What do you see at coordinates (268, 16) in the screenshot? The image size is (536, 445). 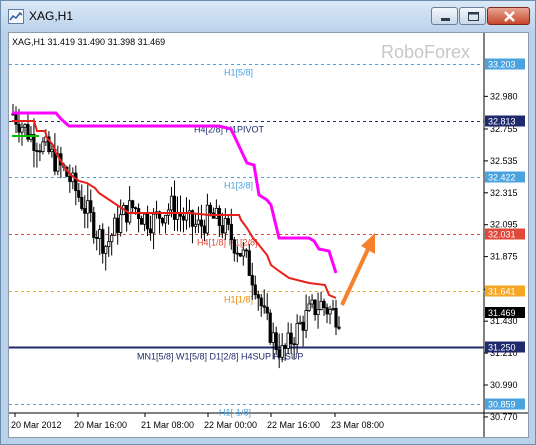 I see `title-bar: XAG,H1` at bounding box center [268, 16].